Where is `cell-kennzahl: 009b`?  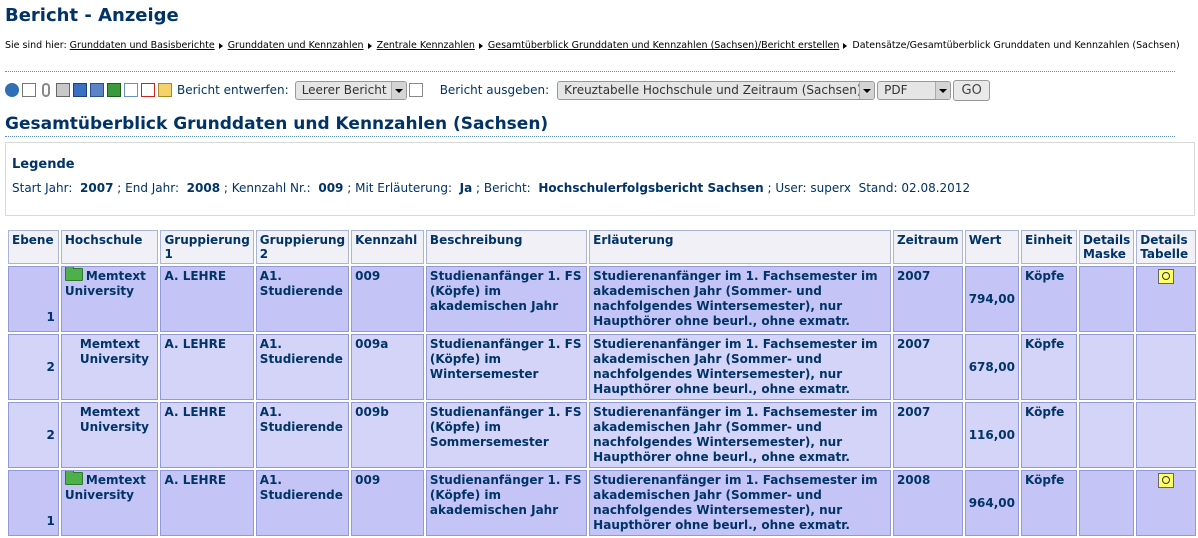 cell-kennzahl: 009b is located at coordinates (387, 435).